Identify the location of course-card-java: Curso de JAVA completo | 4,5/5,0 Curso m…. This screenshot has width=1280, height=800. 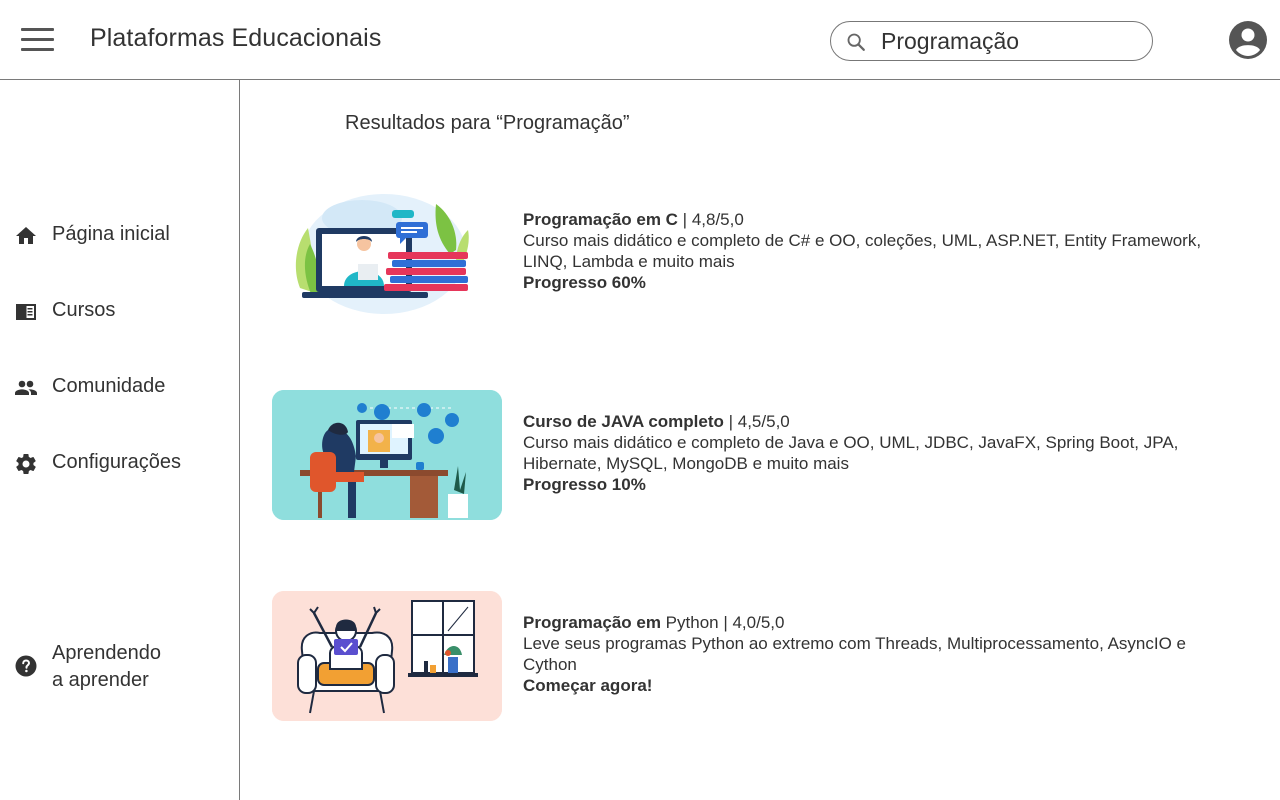
(762, 455).